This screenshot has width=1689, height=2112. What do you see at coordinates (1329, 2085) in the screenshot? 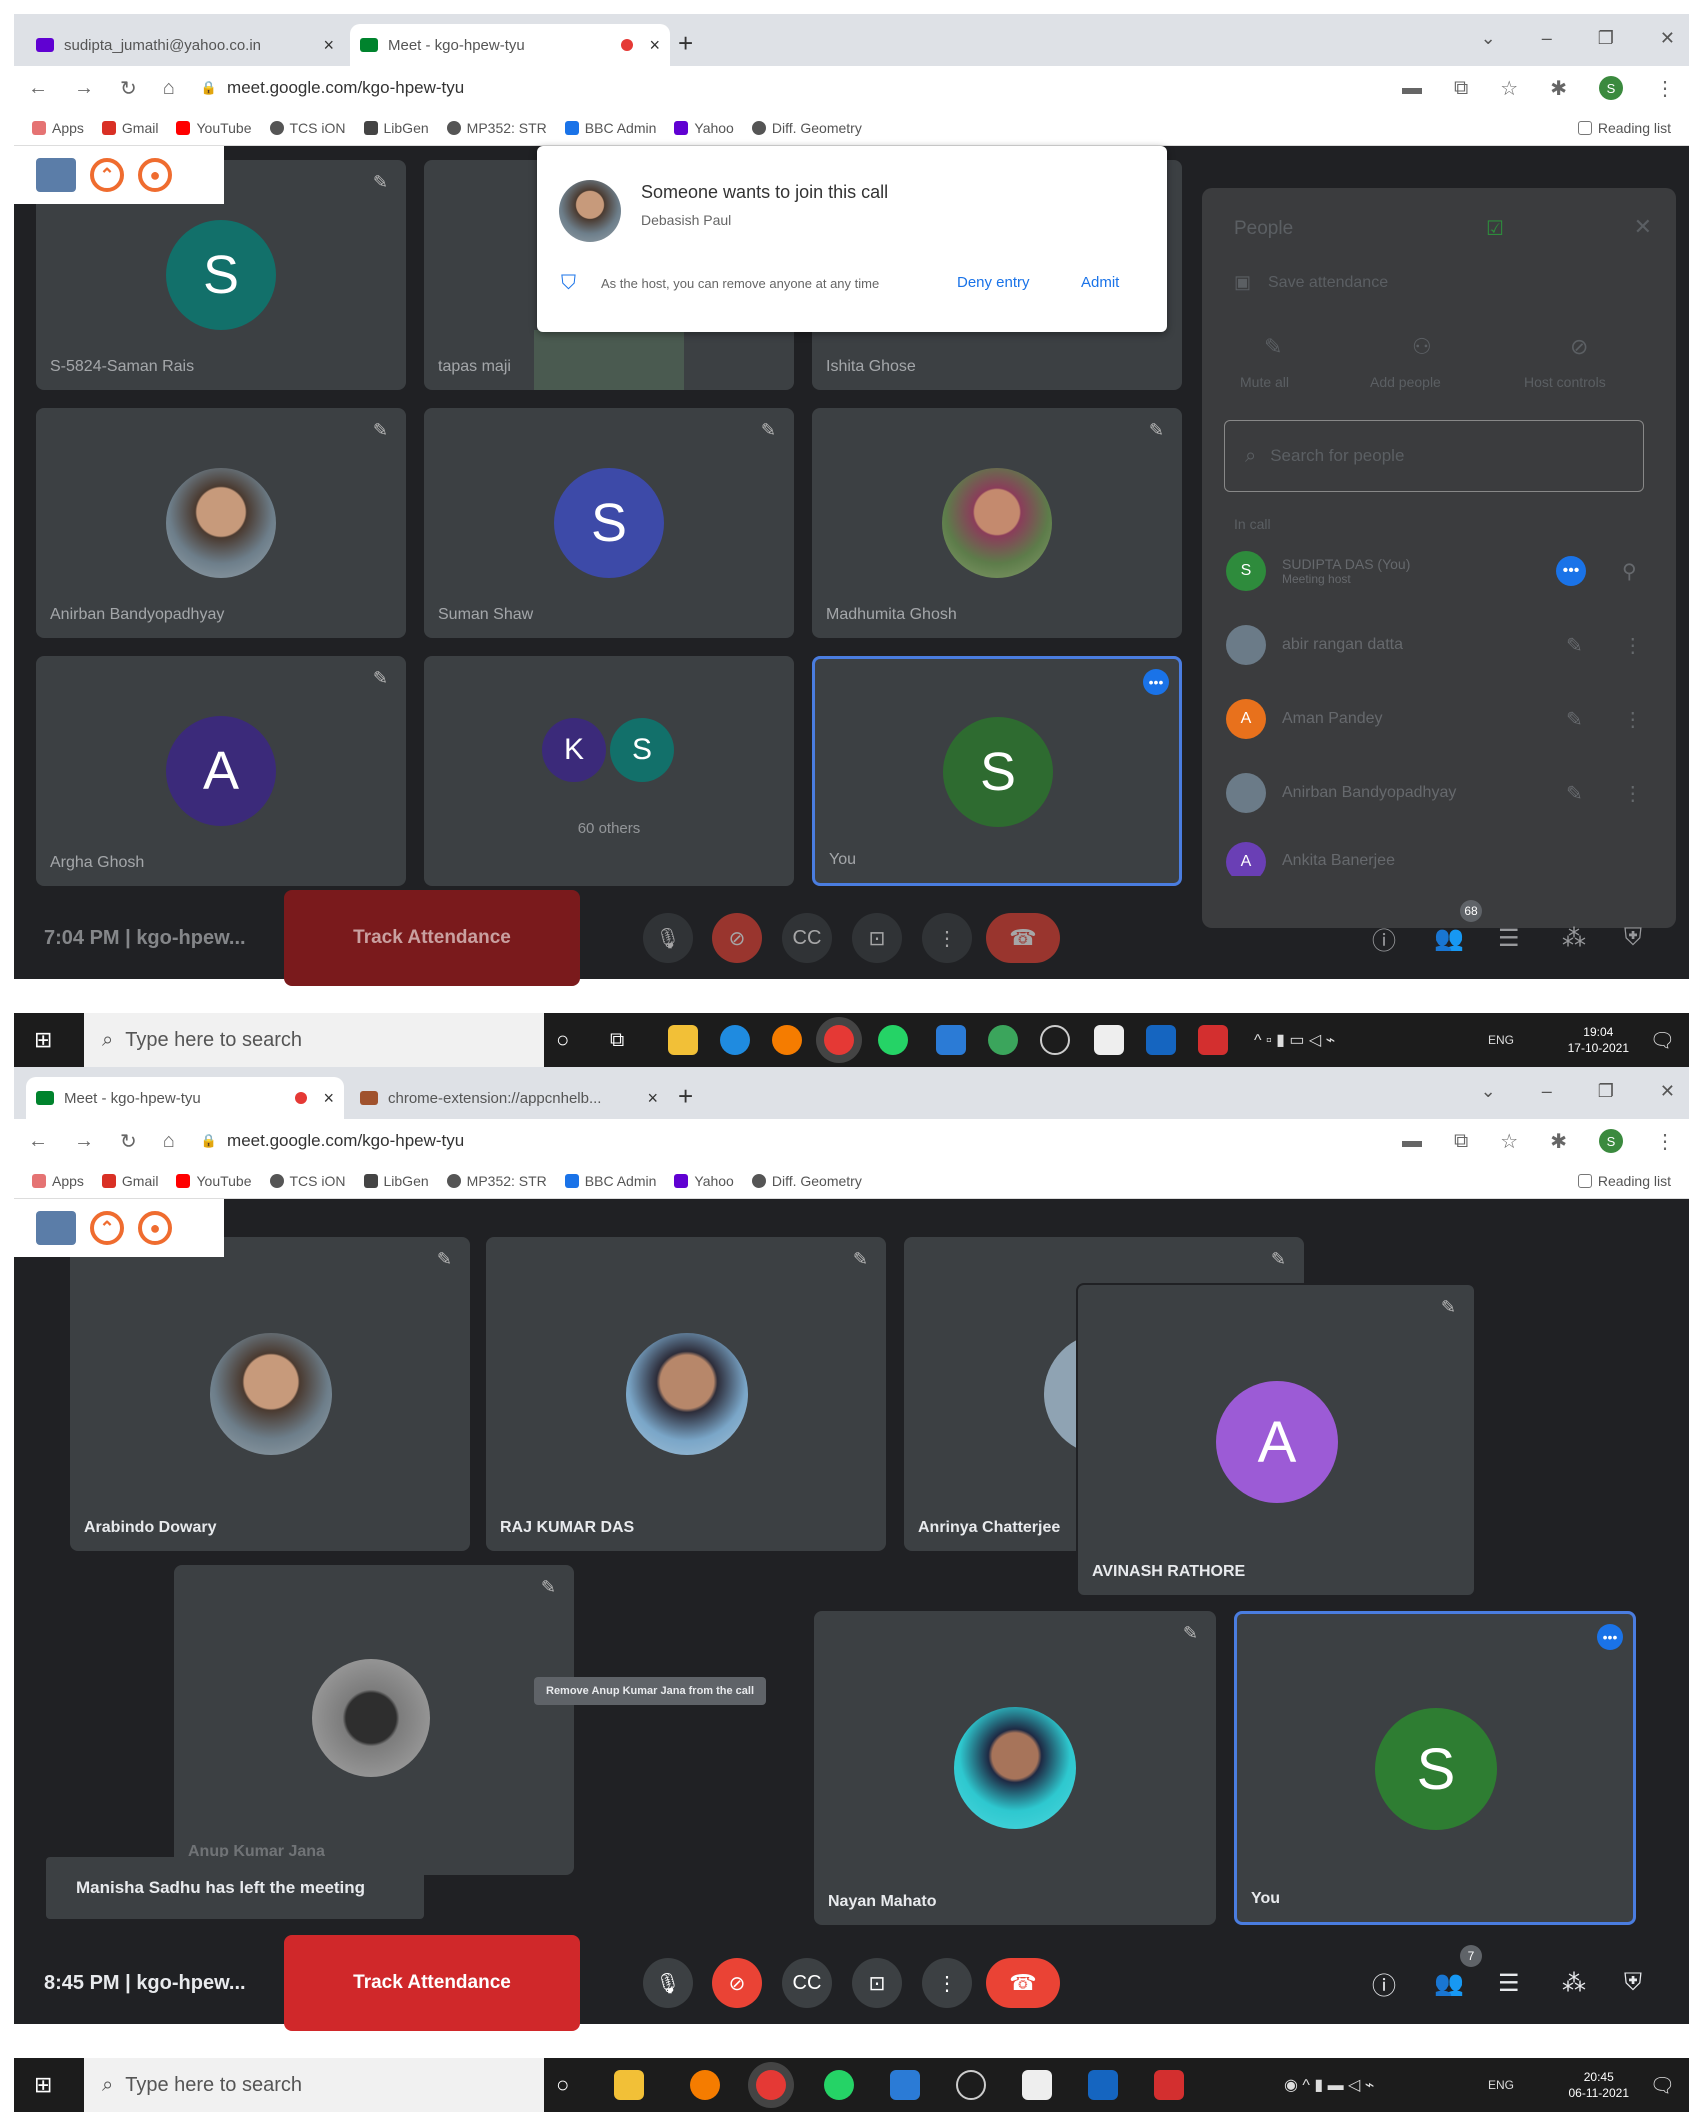
I see `system-tray-icons: ◉ ^ ▮ ▬ ◁ ⌁` at bounding box center [1329, 2085].